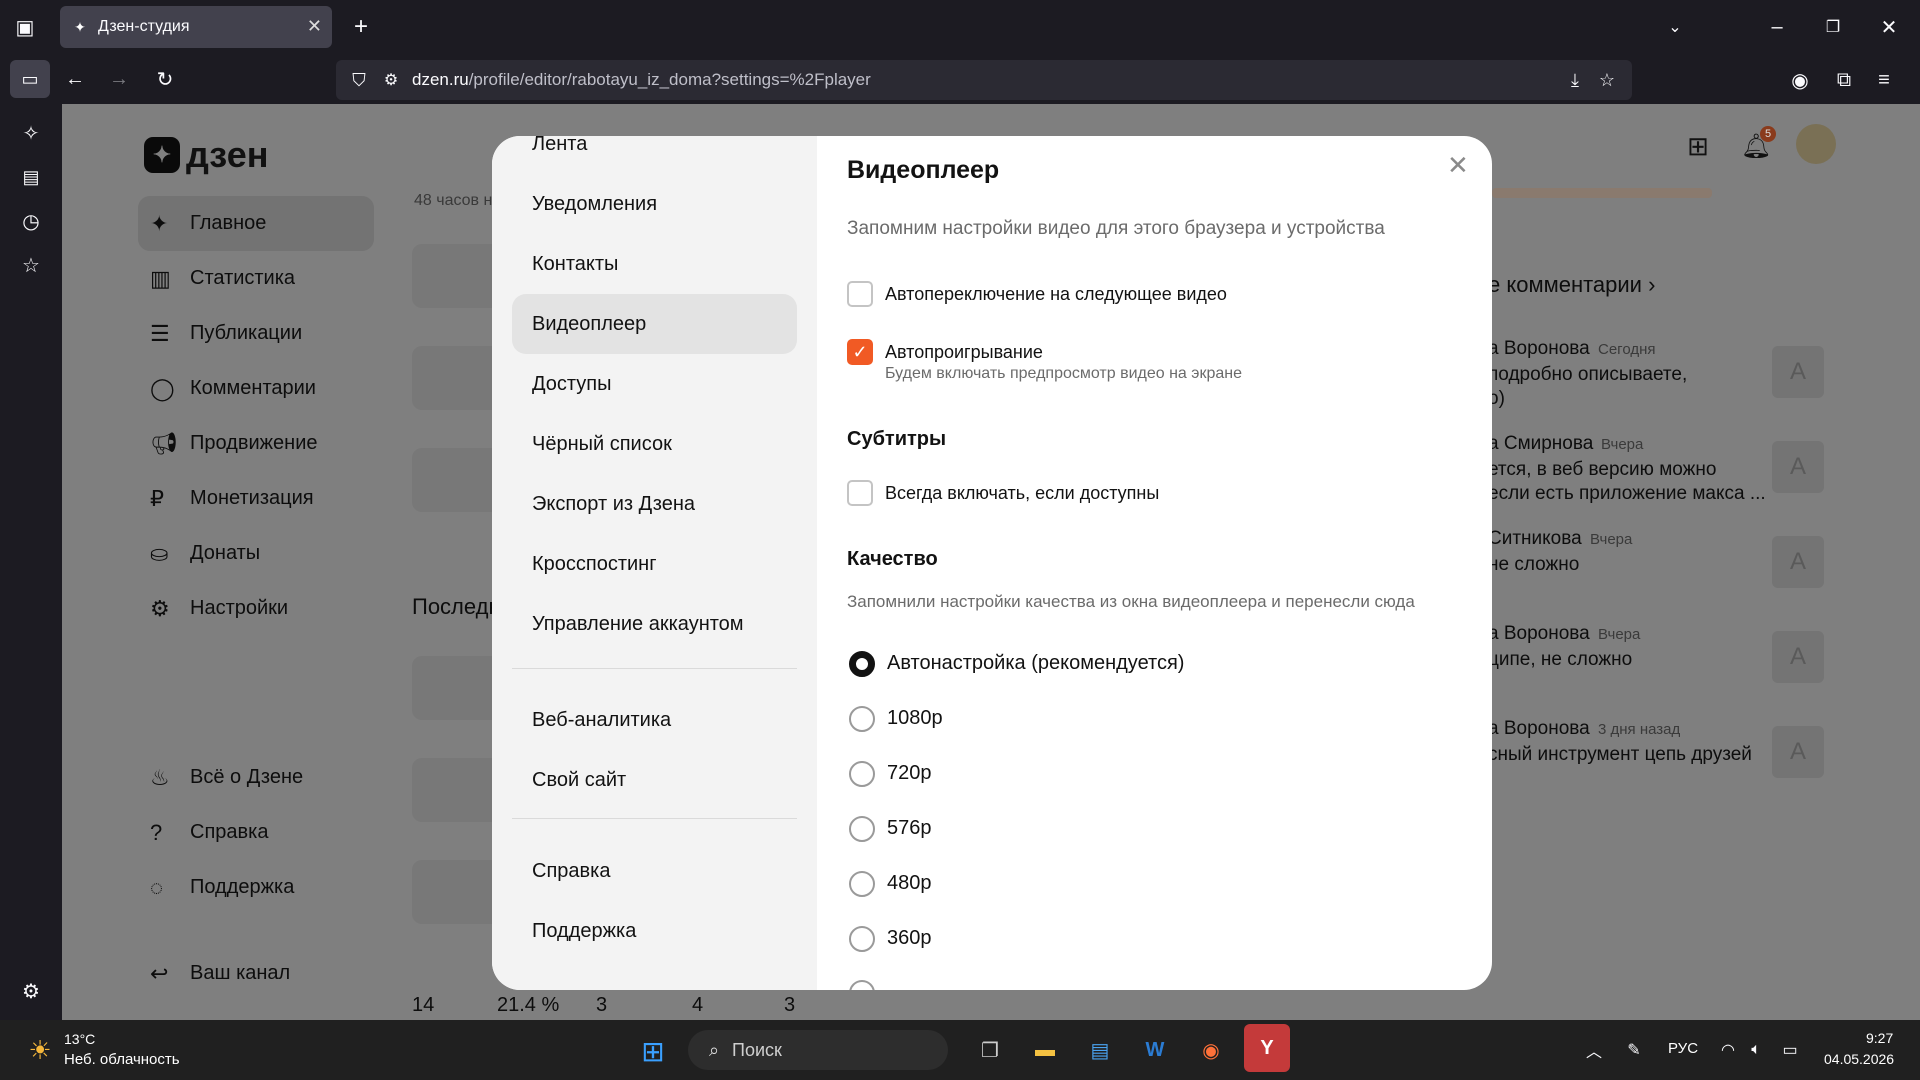  What do you see at coordinates (1889, 27) in the screenshot?
I see `window-close-icon: ✕` at bounding box center [1889, 27].